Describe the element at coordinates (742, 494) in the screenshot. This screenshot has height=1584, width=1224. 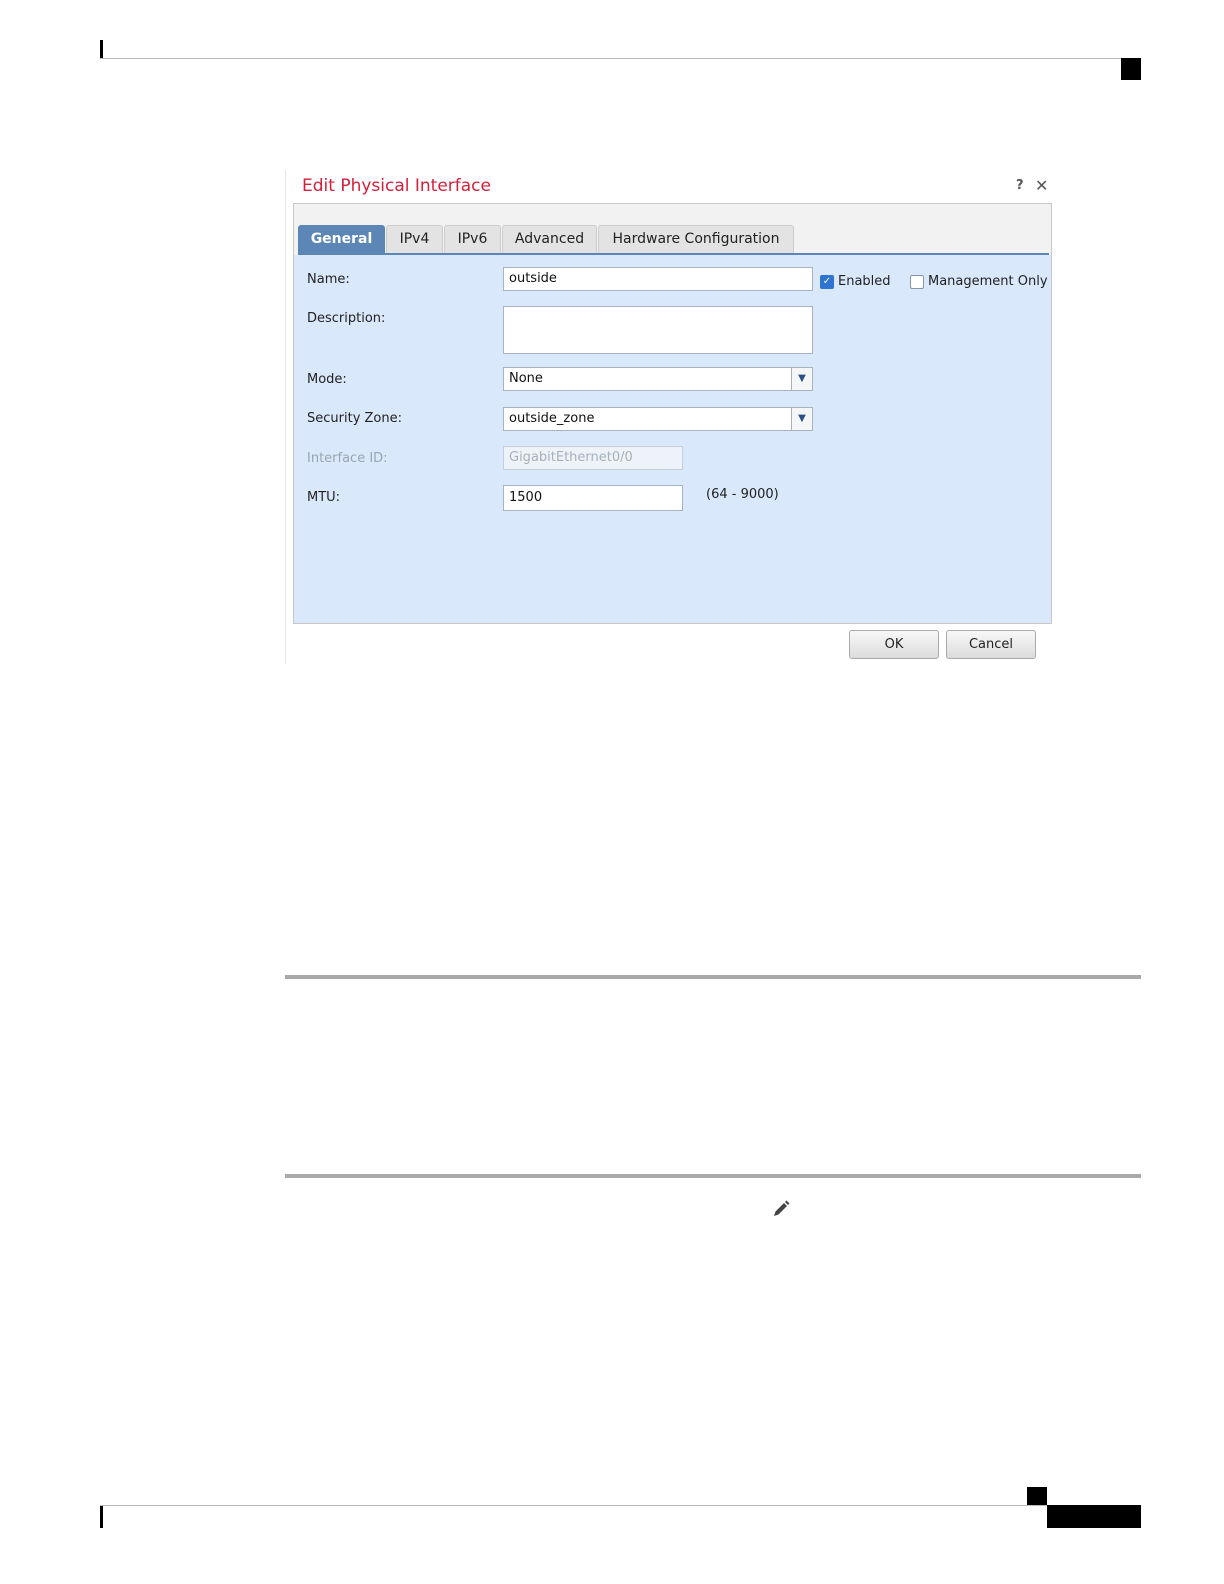
I see `mtu-range-hint: (64 - 9000)` at that location.